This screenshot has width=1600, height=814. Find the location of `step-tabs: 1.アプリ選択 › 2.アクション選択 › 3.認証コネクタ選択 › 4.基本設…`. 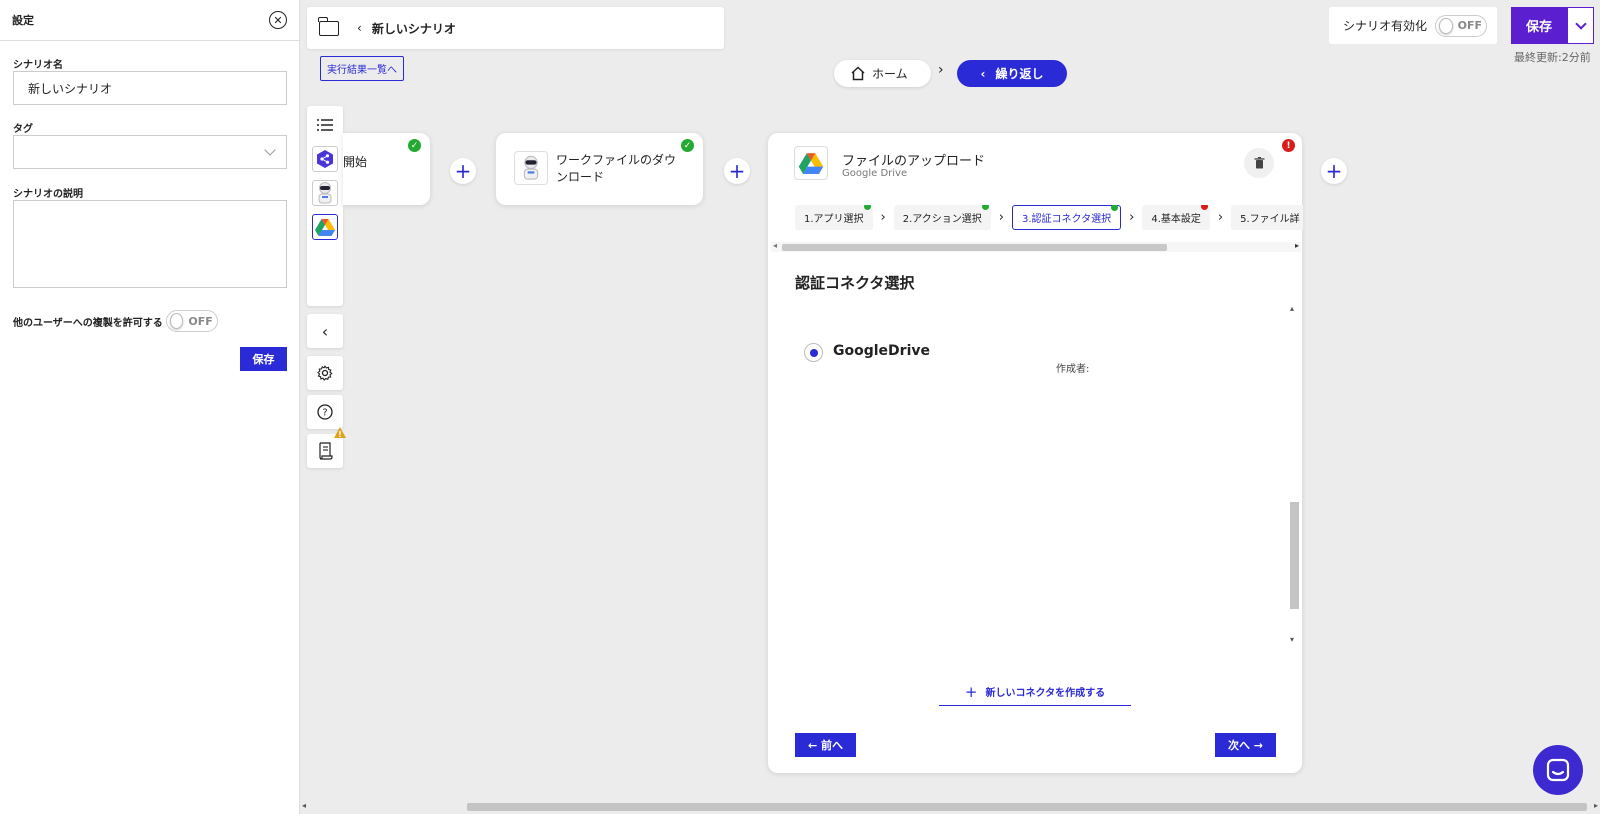

step-tabs: 1.アプリ選択 › 2.アクション選択 › 3.認証コネクタ選択 › 4.基本設… is located at coordinates (1049, 217).